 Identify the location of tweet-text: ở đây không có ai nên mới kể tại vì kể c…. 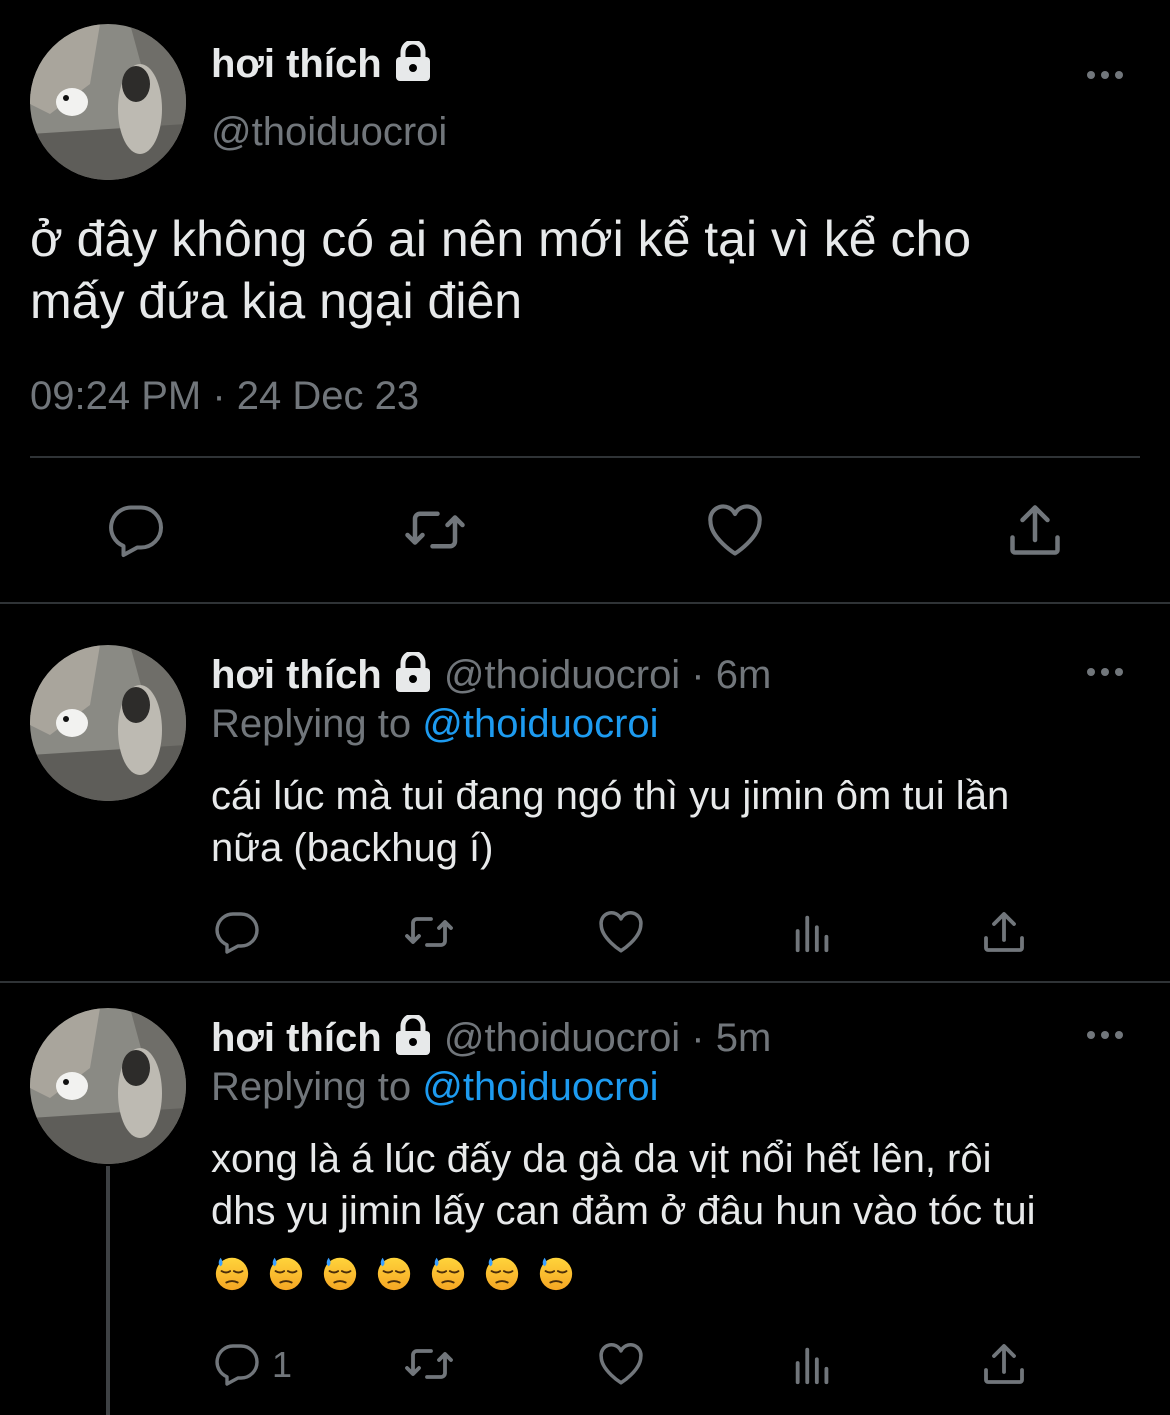
(500, 270).